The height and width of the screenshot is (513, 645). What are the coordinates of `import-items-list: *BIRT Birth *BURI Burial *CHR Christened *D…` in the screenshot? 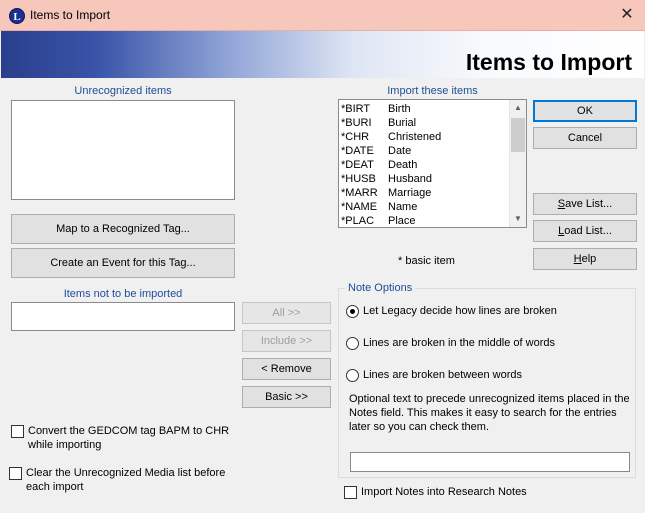 It's located at (432, 163).